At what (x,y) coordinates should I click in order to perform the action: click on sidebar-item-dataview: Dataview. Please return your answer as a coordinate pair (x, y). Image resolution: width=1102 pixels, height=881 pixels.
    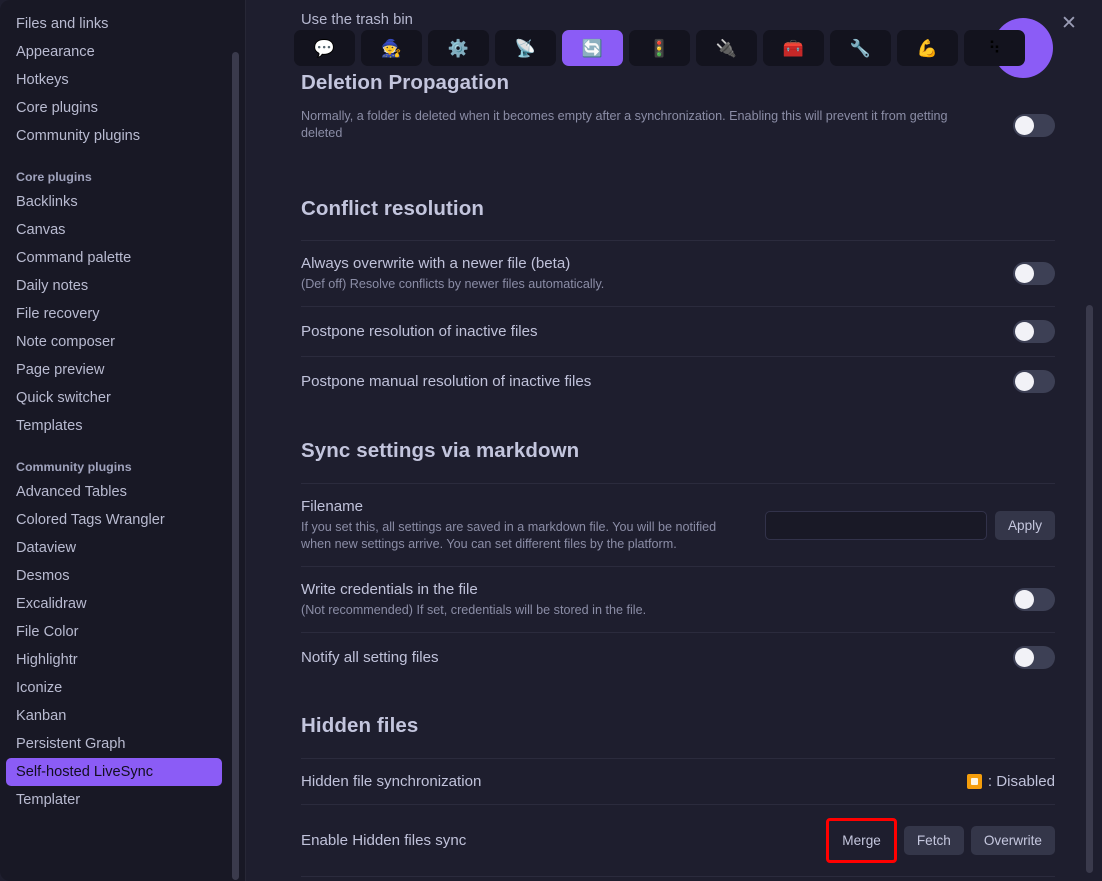
    Looking at the image, I should click on (114, 548).